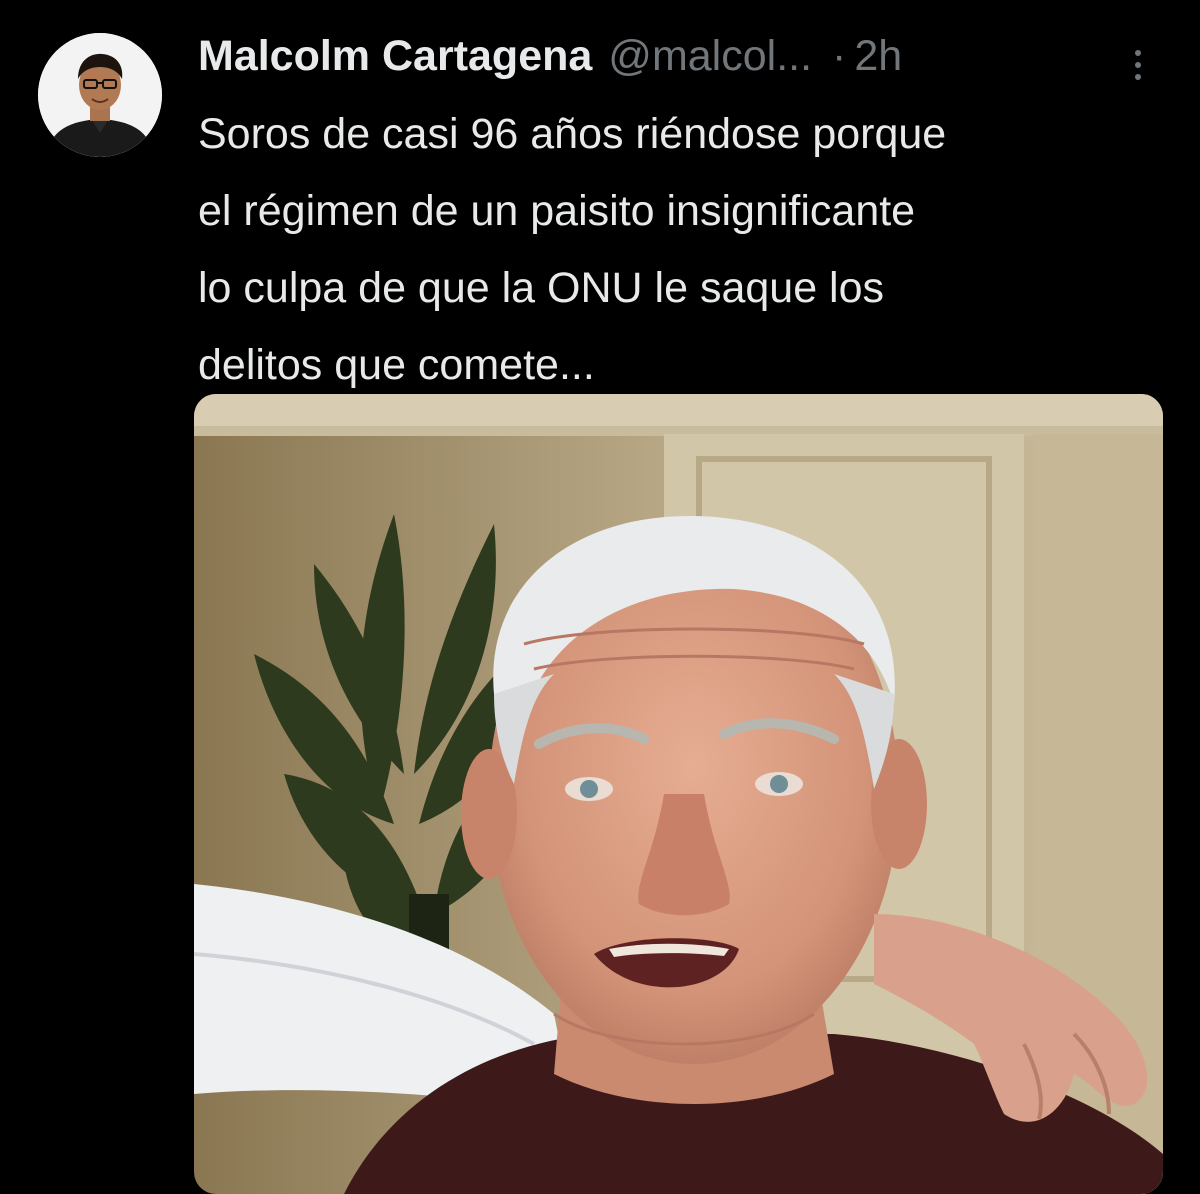 The height and width of the screenshot is (1194, 1200). I want to click on tweet-text-line: el régimen de un paisito insignificante, so click(557, 211).